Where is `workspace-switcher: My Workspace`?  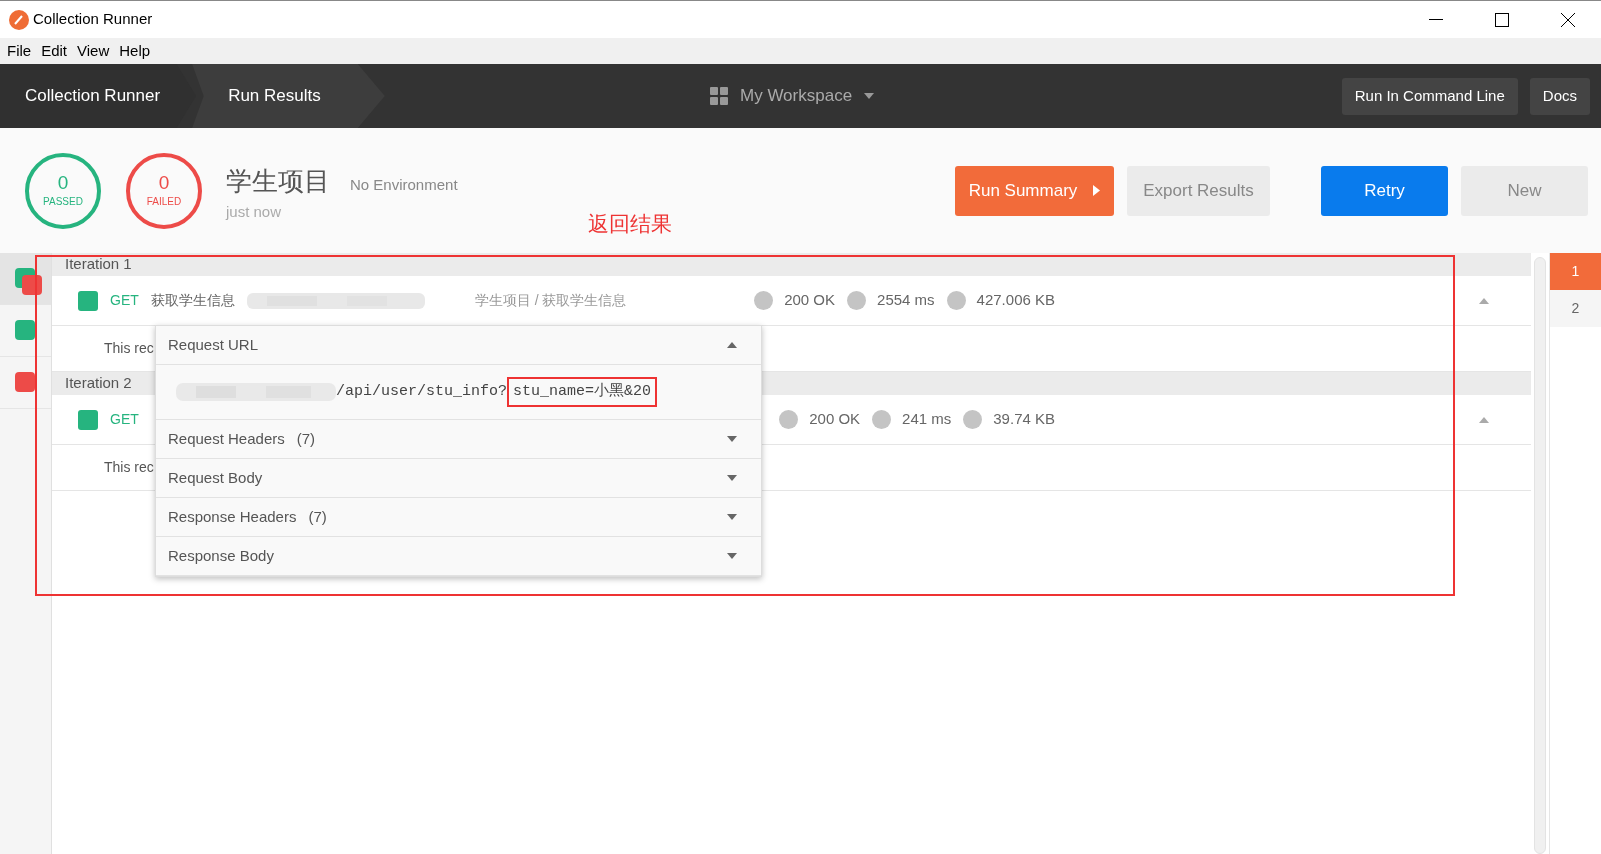 workspace-switcher: My Workspace is located at coordinates (792, 96).